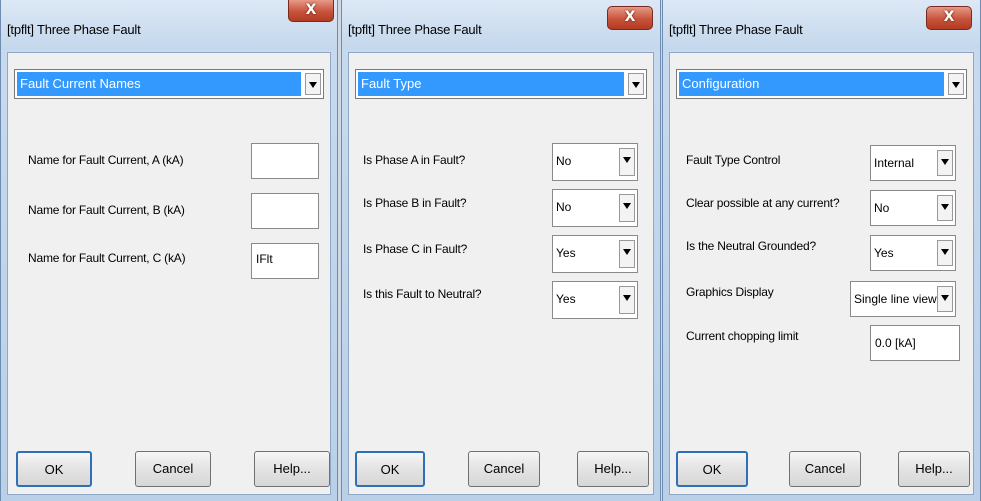 Image resolution: width=981 pixels, height=501 pixels. What do you see at coordinates (913, 208) in the screenshot?
I see `clear-any-current-select: No` at bounding box center [913, 208].